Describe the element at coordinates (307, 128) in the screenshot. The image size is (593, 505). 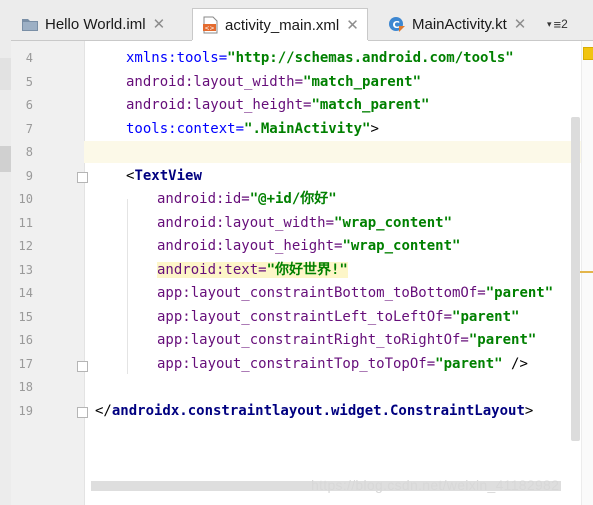
I see `code-token: ".MainActivity"` at that location.